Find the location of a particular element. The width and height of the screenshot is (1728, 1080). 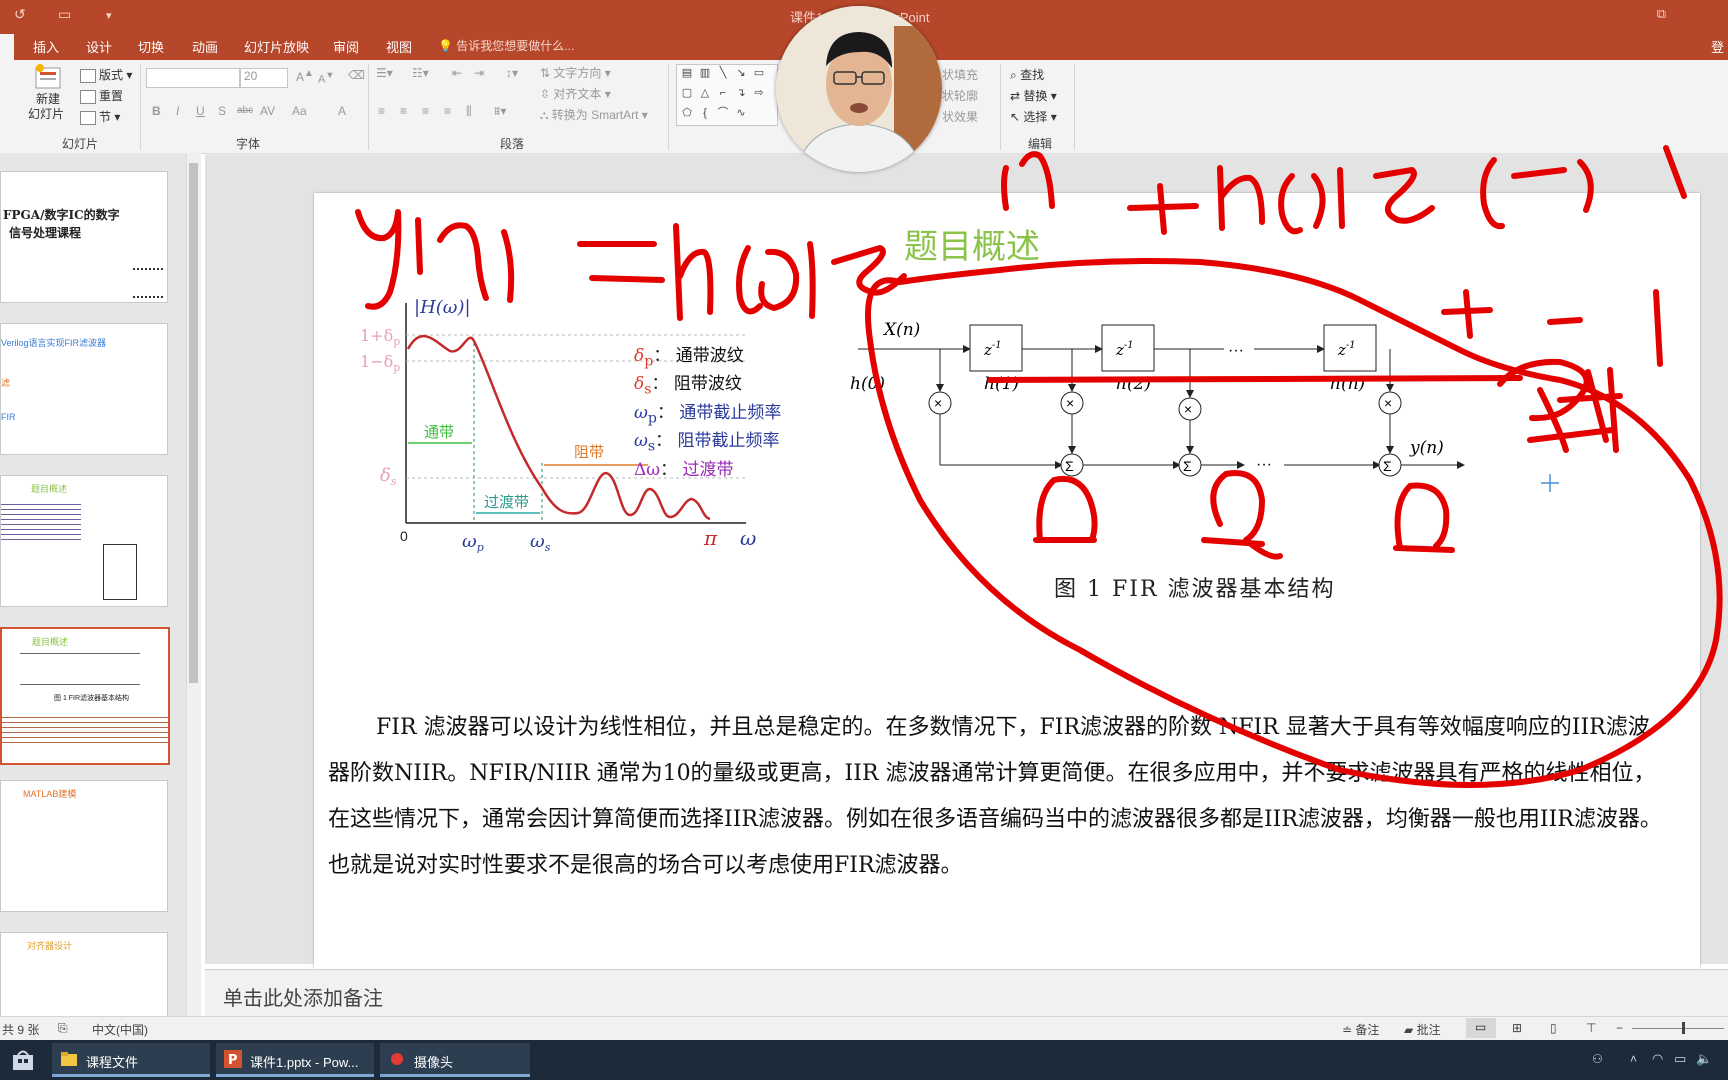

curve-shape-icon: ⌒ is located at coordinates (723, 113).